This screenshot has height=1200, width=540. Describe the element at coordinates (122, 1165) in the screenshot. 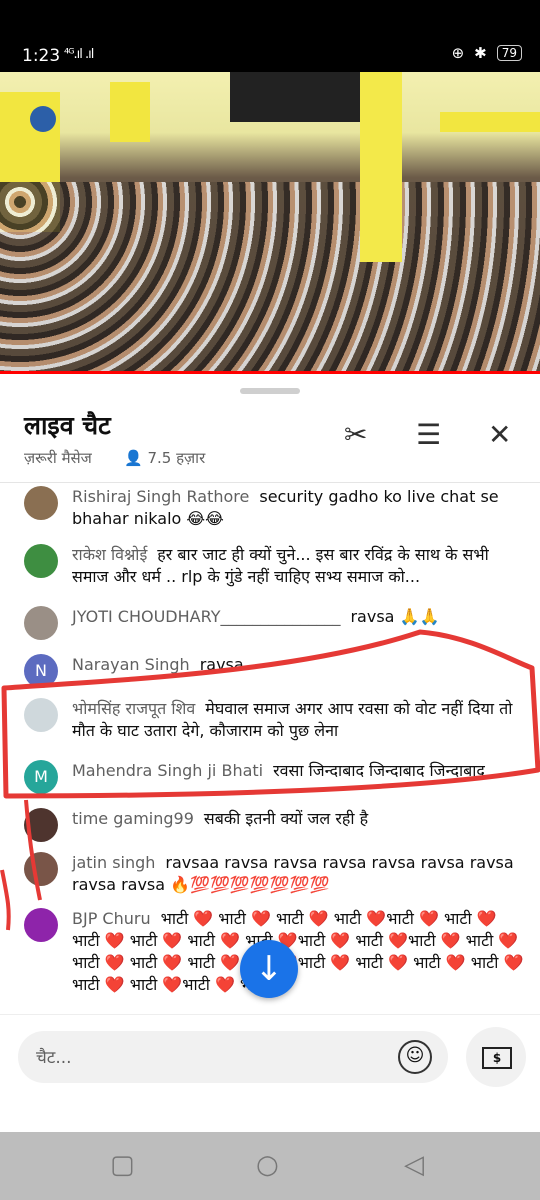

I see `recents-icon: ▢` at that location.